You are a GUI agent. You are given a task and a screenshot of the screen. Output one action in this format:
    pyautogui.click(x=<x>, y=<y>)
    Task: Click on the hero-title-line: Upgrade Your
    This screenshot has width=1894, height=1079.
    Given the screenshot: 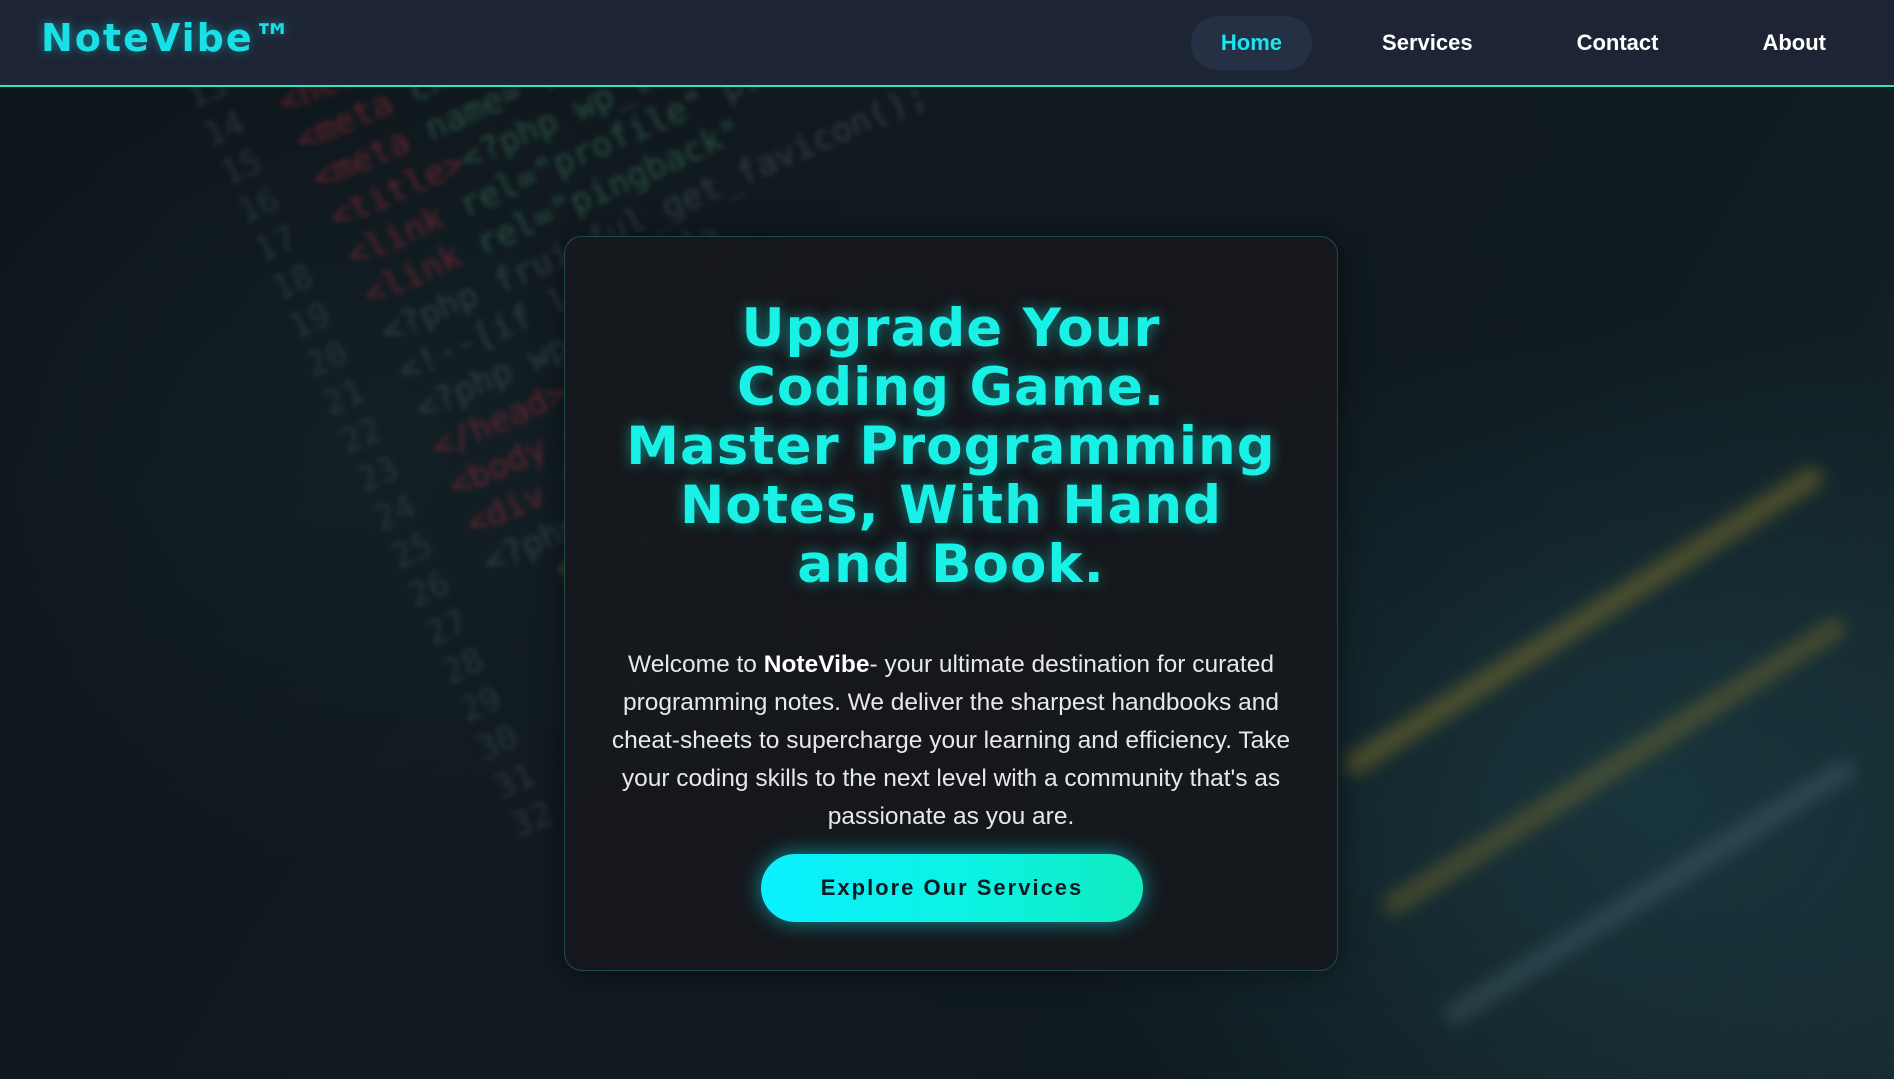 What is the action you would take?
    pyautogui.click(x=951, y=328)
    